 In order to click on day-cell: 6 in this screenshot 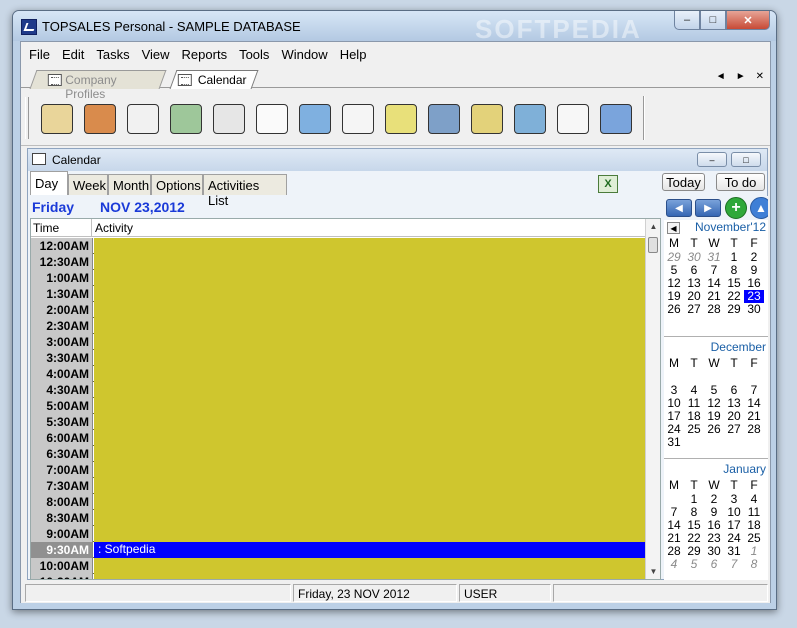, I will do `click(714, 564)`.